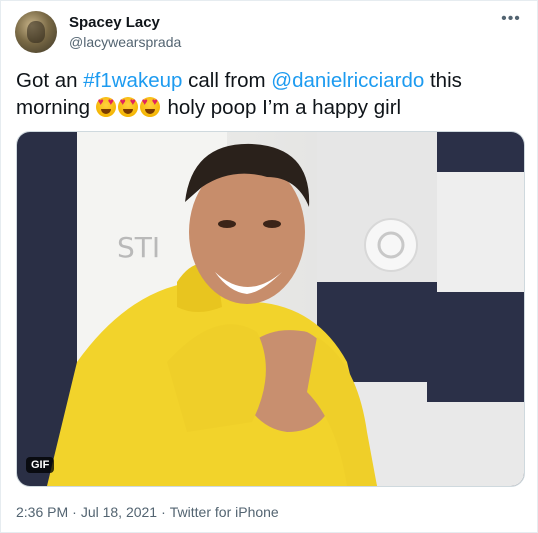 The height and width of the screenshot is (533, 538). I want to click on tweet-date: Jul 18, 2021, so click(119, 512).